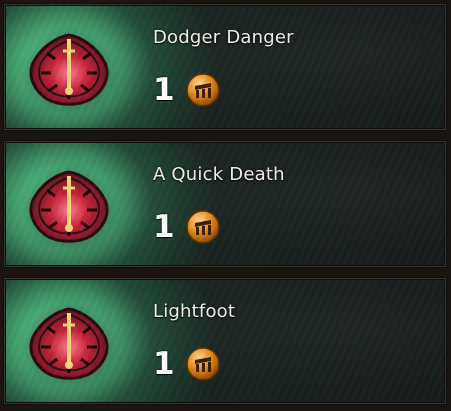 This screenshot has height=411, width=451. What do you see at coordinates (223, 37) in the screenshot?
I see `achievement-title: Dodger Danger` at bounding box center [223, 37].